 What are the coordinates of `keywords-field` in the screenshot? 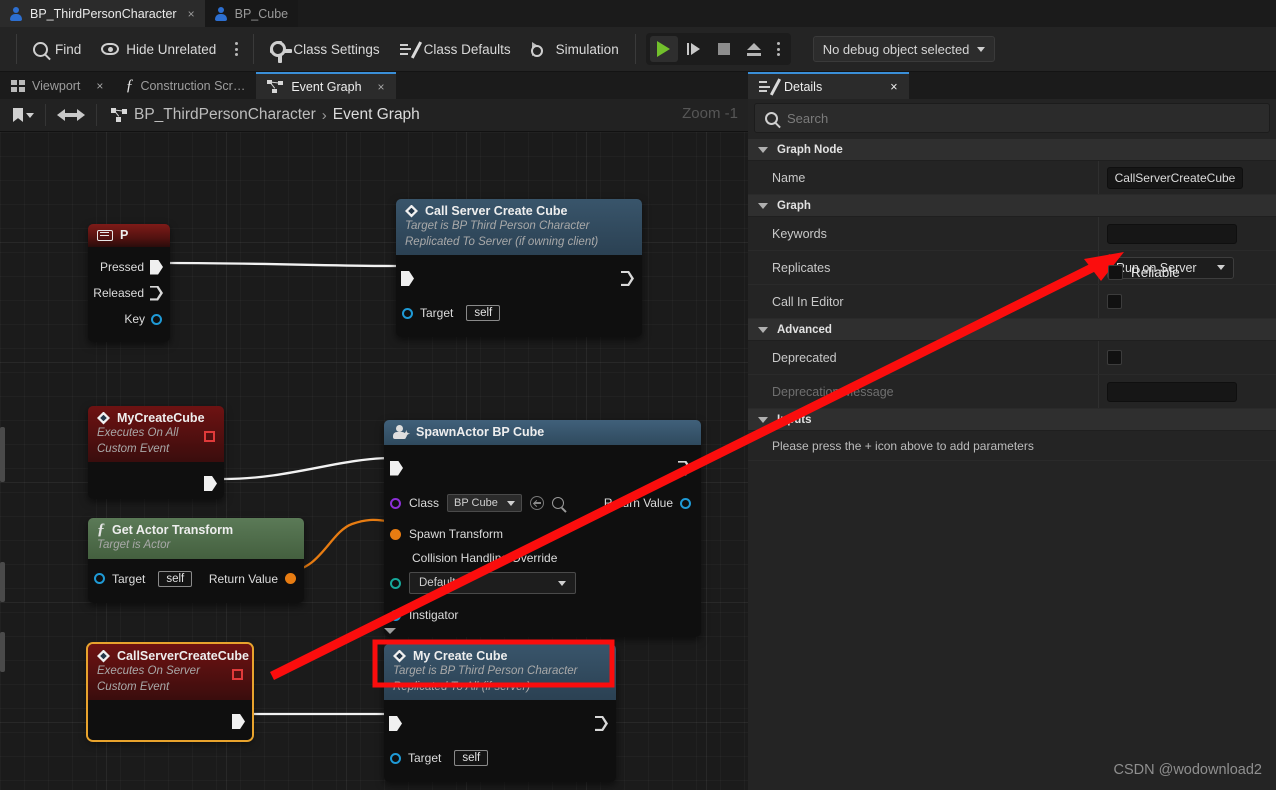 It's located at (1172, 233).